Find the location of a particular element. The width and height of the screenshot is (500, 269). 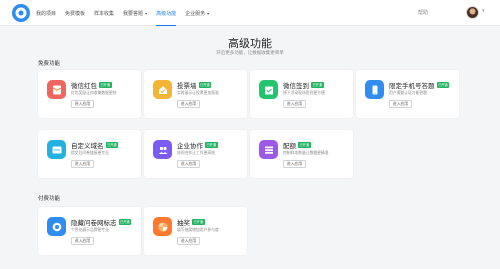

feature-description: 实时展示让投票更加直观 is located at coordinates (198, 92).